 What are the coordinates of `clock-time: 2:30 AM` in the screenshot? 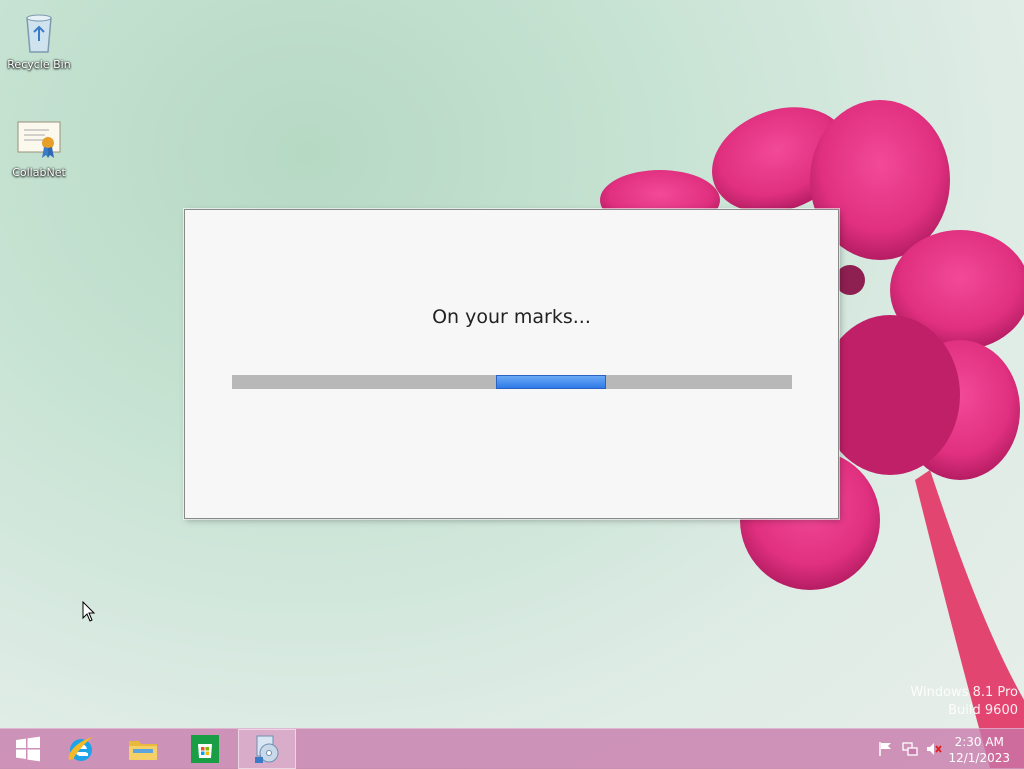 It's located at (979, 742).